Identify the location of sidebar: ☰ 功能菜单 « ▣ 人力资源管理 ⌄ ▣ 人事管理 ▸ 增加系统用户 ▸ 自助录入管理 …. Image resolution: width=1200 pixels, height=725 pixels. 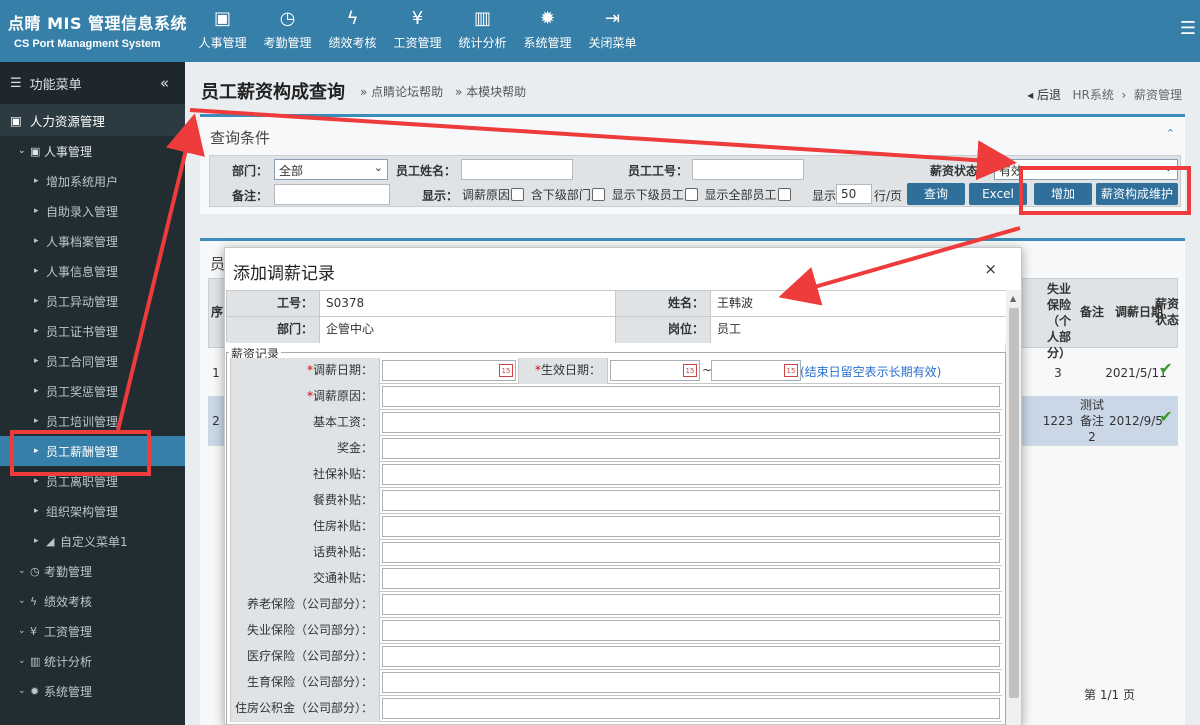
(92, 393).